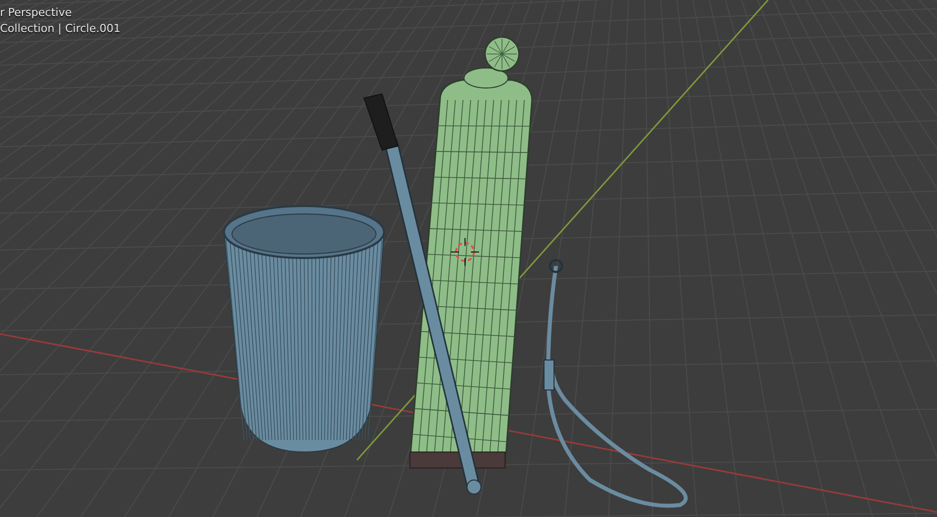 Image resolution: width=937 pixels, height=517 pixels. What do you see at coordinates (36, 12) in the screenshot?
I see `view-name: r Perspective` at bounding box center [36, 12].